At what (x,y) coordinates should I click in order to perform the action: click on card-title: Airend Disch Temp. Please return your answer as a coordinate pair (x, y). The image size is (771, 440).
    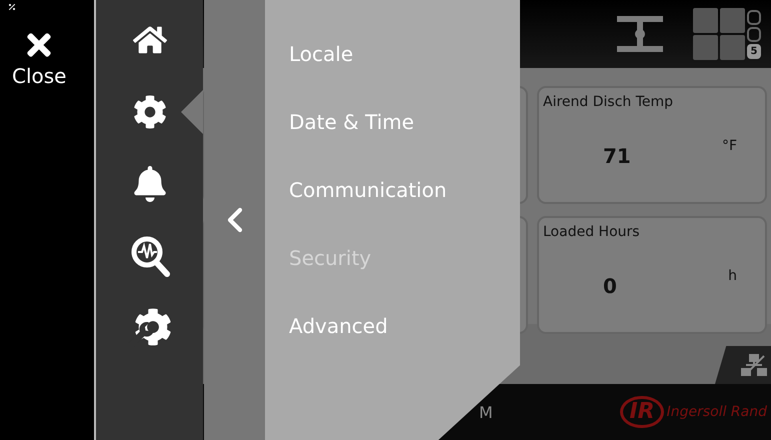
    Looking at the image, I should click on (608, 102).